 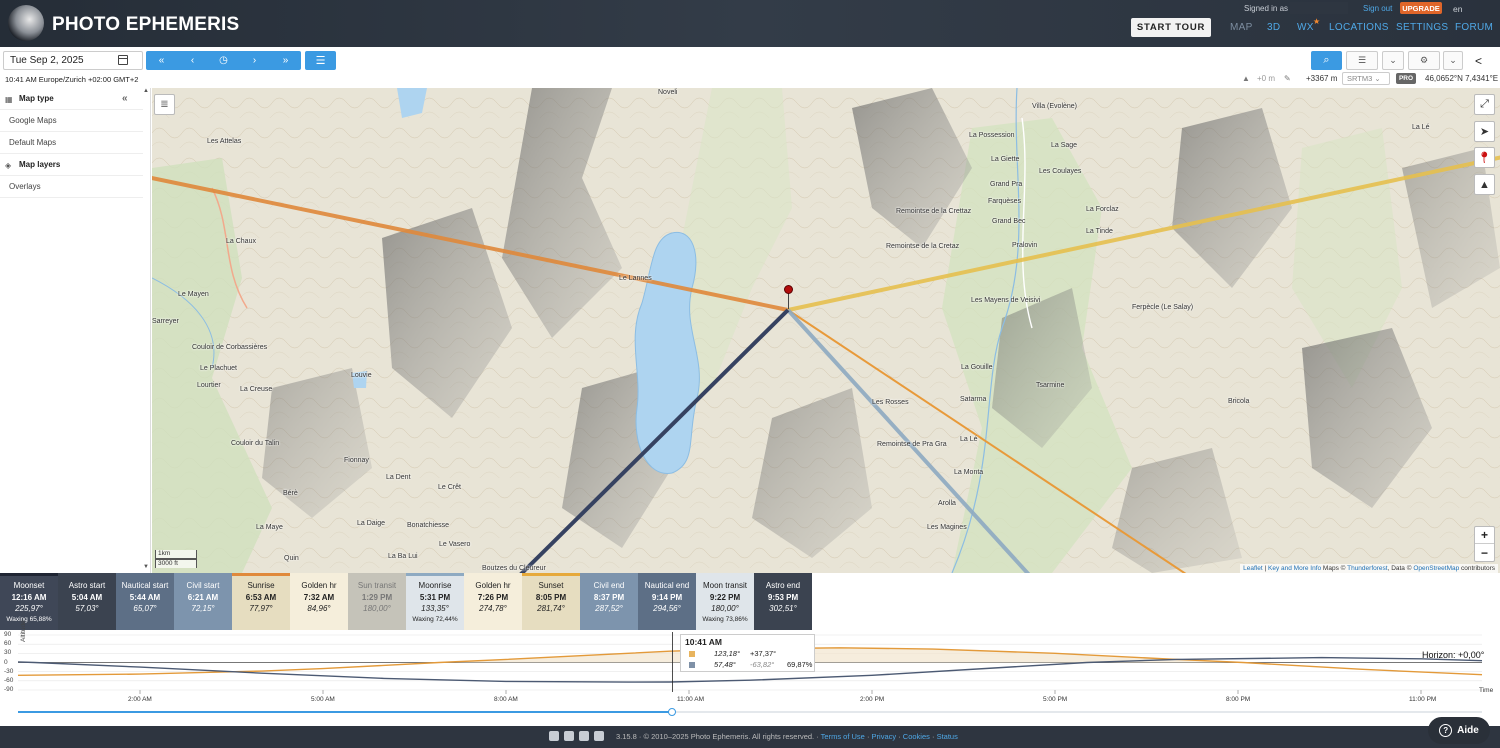 What do you see at coordinates (1484, 184) in the screenshot?
I see `secondary-pin-icon: ▲` at bounding box center [1484, 184].